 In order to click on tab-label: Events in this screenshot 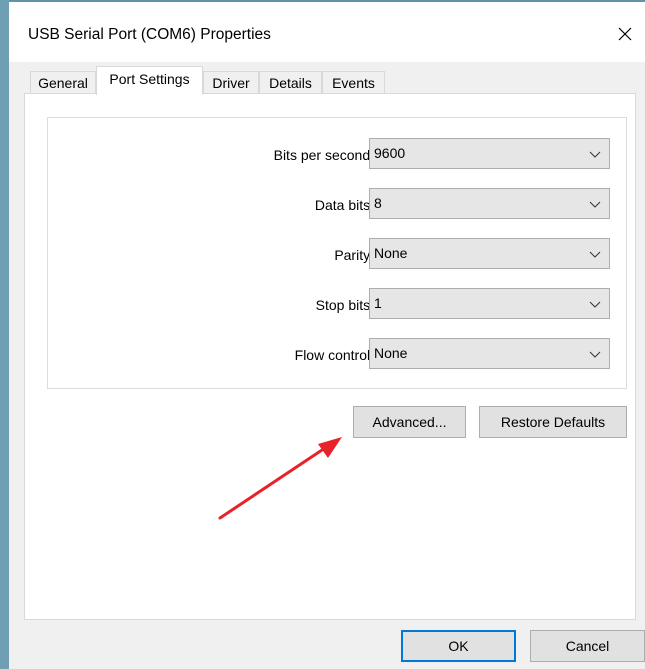, I will do `click(353, 83)`.